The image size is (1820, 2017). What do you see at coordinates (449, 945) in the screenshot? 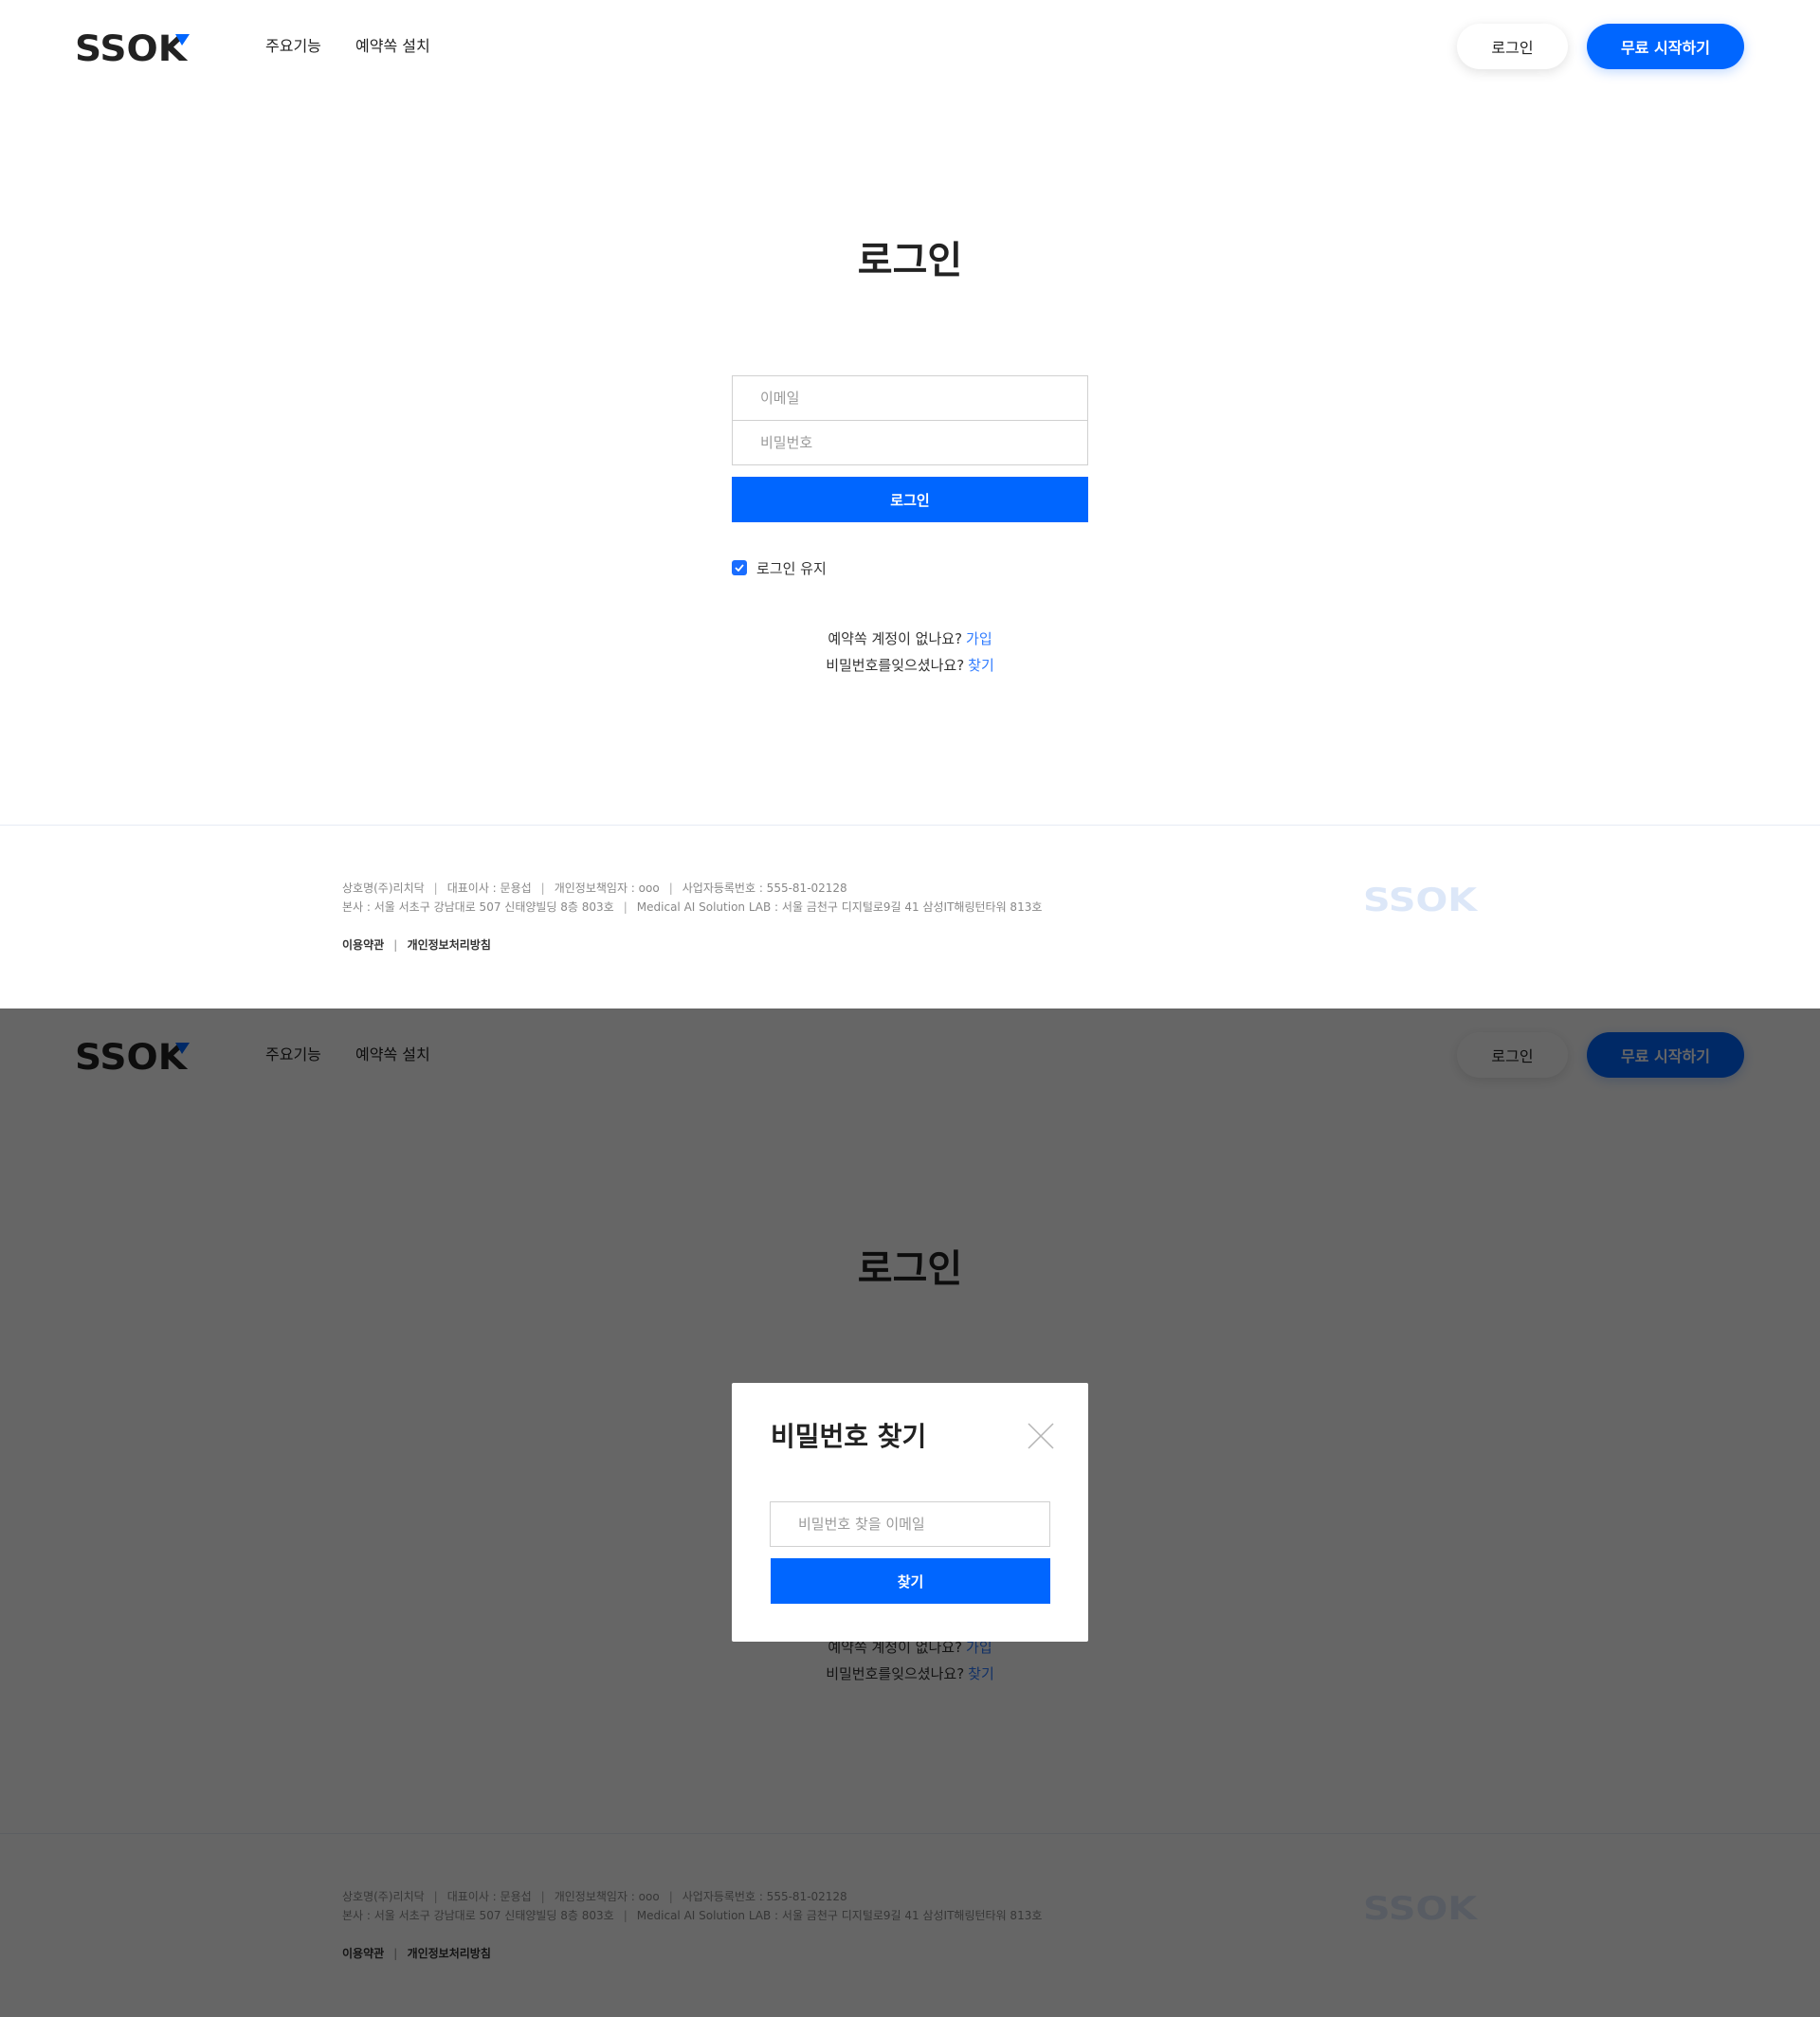
I see `privacy-policy-link: 개인정보처리방침` at bounding box center [449, 945].